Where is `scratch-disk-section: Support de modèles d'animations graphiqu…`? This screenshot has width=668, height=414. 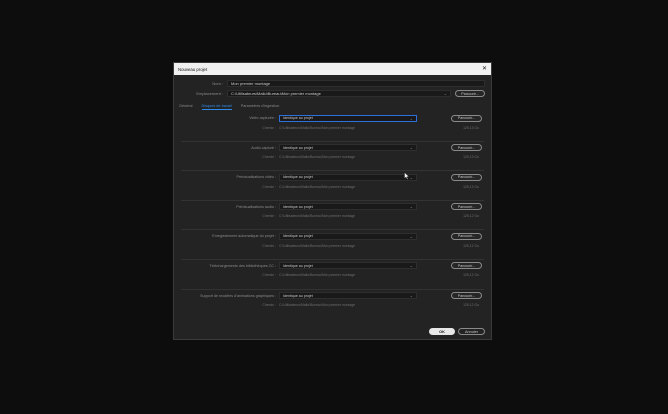 scratch-disk-section: Support de modèles d'animations graphiqu… is located at coordinates (332, 305).